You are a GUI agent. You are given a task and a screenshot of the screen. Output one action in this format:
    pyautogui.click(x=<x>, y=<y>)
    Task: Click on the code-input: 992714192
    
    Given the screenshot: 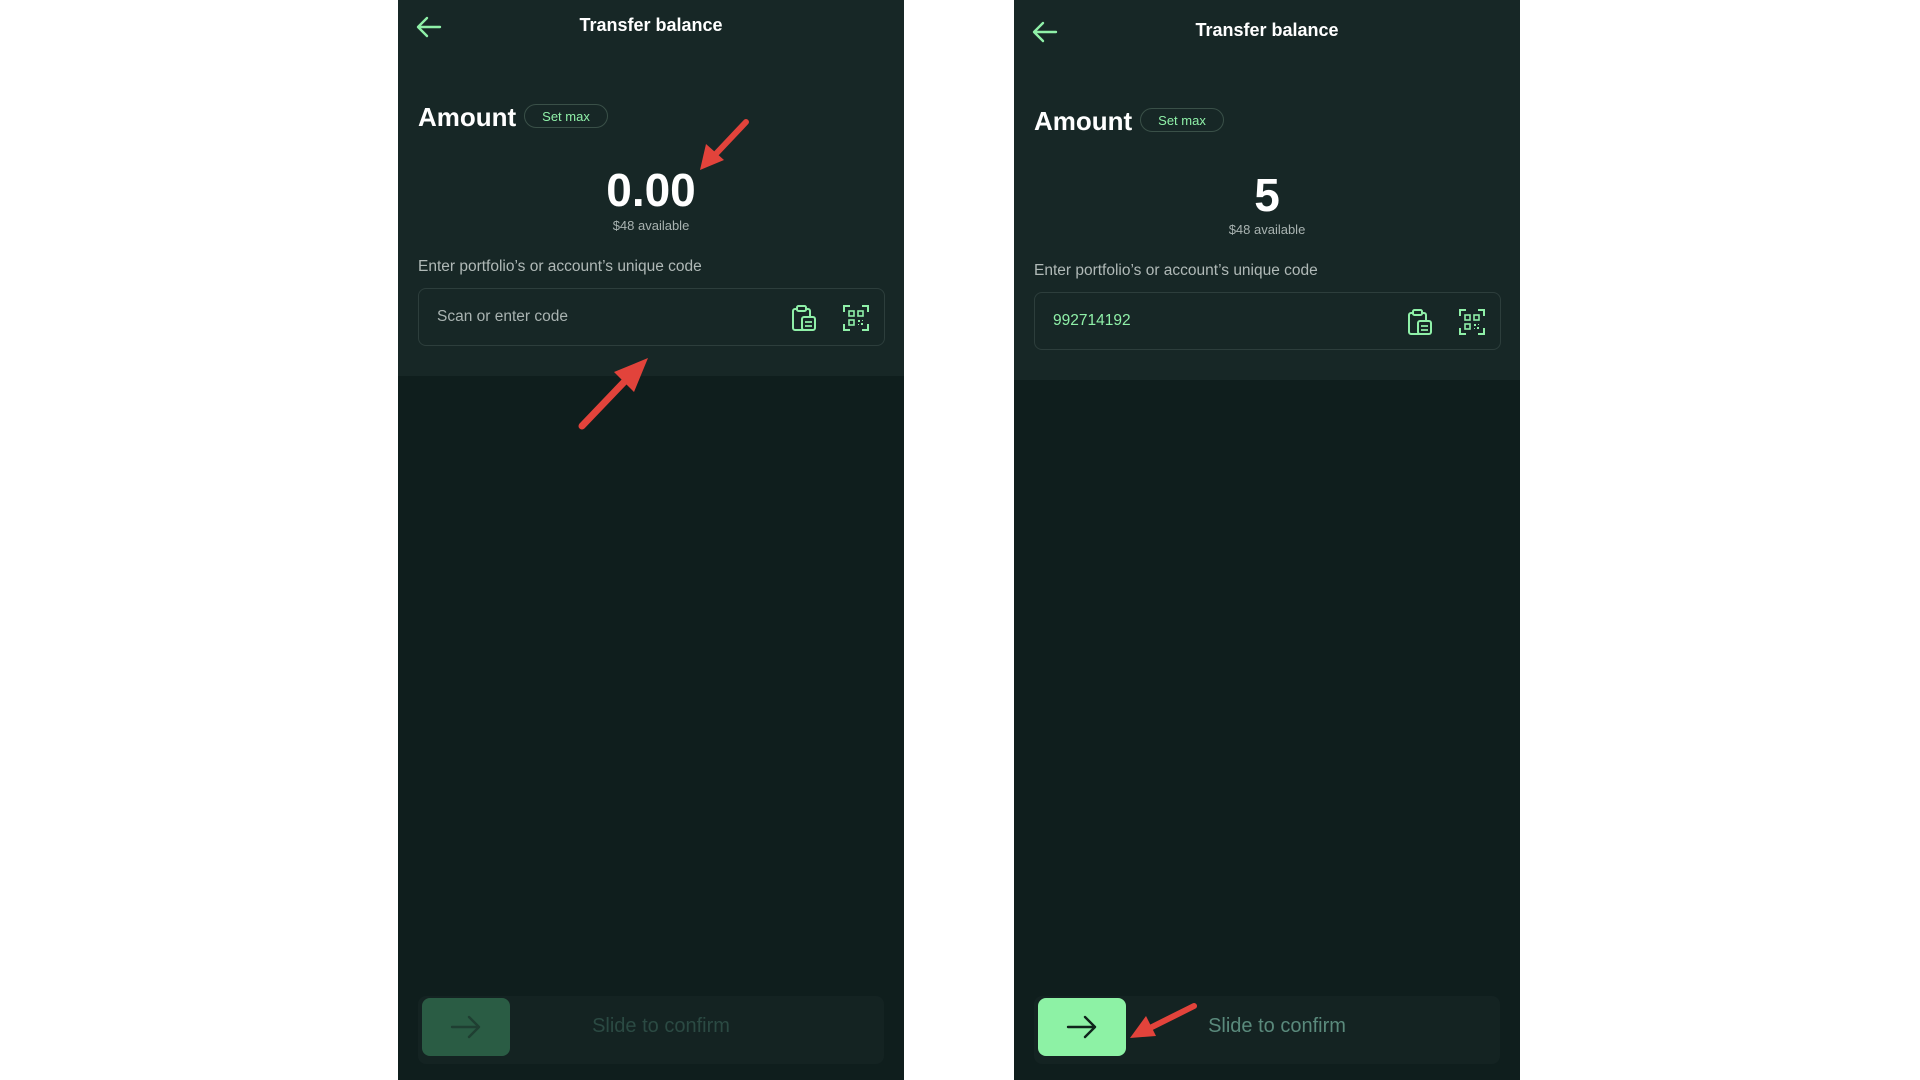 What is the action you would take?
    pyautogui.click(x=1267, y=321)
    